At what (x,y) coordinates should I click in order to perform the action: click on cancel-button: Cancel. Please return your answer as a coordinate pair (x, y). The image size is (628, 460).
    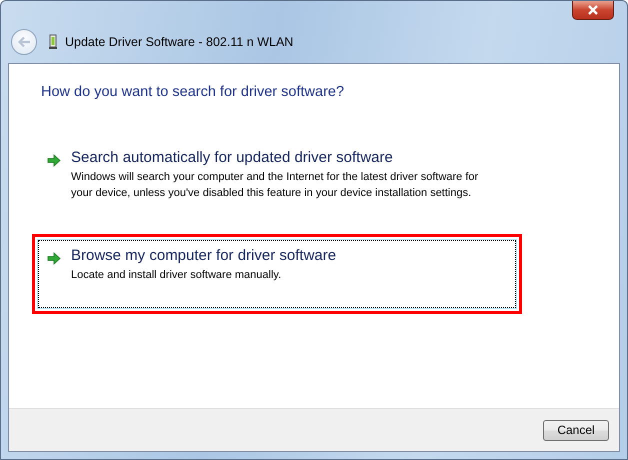
    Looking at the image, I should click on (576, 430).